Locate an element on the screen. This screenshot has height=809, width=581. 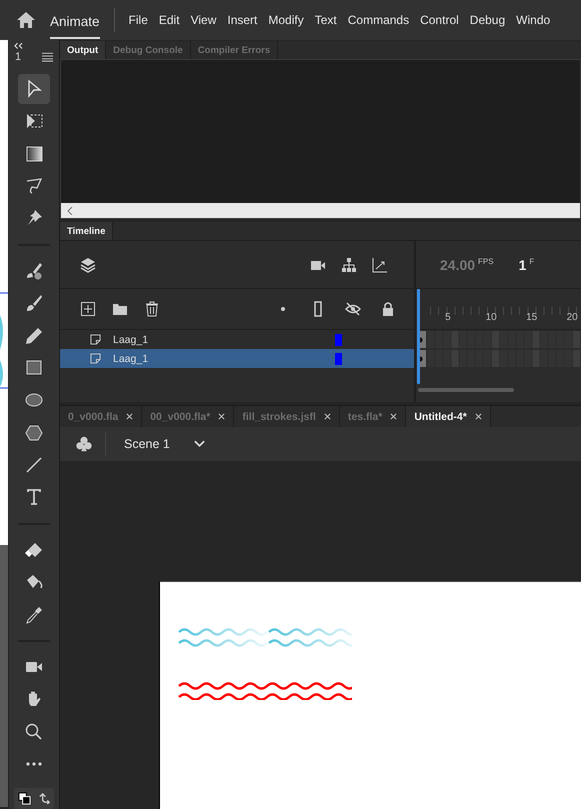
home-icon is located at coordinates (26, 20).